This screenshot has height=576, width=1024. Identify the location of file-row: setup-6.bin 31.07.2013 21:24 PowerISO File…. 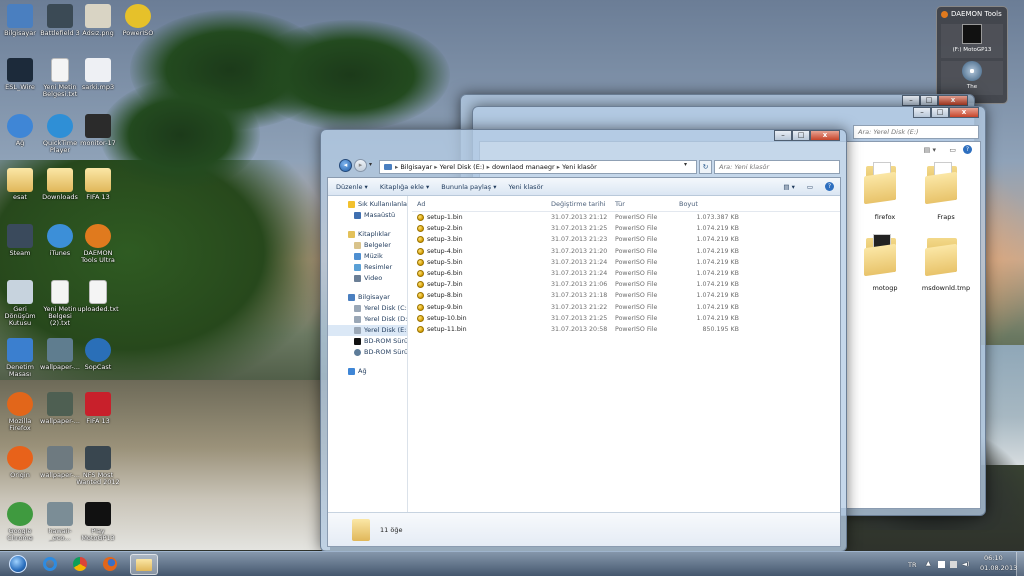
(626, 273).